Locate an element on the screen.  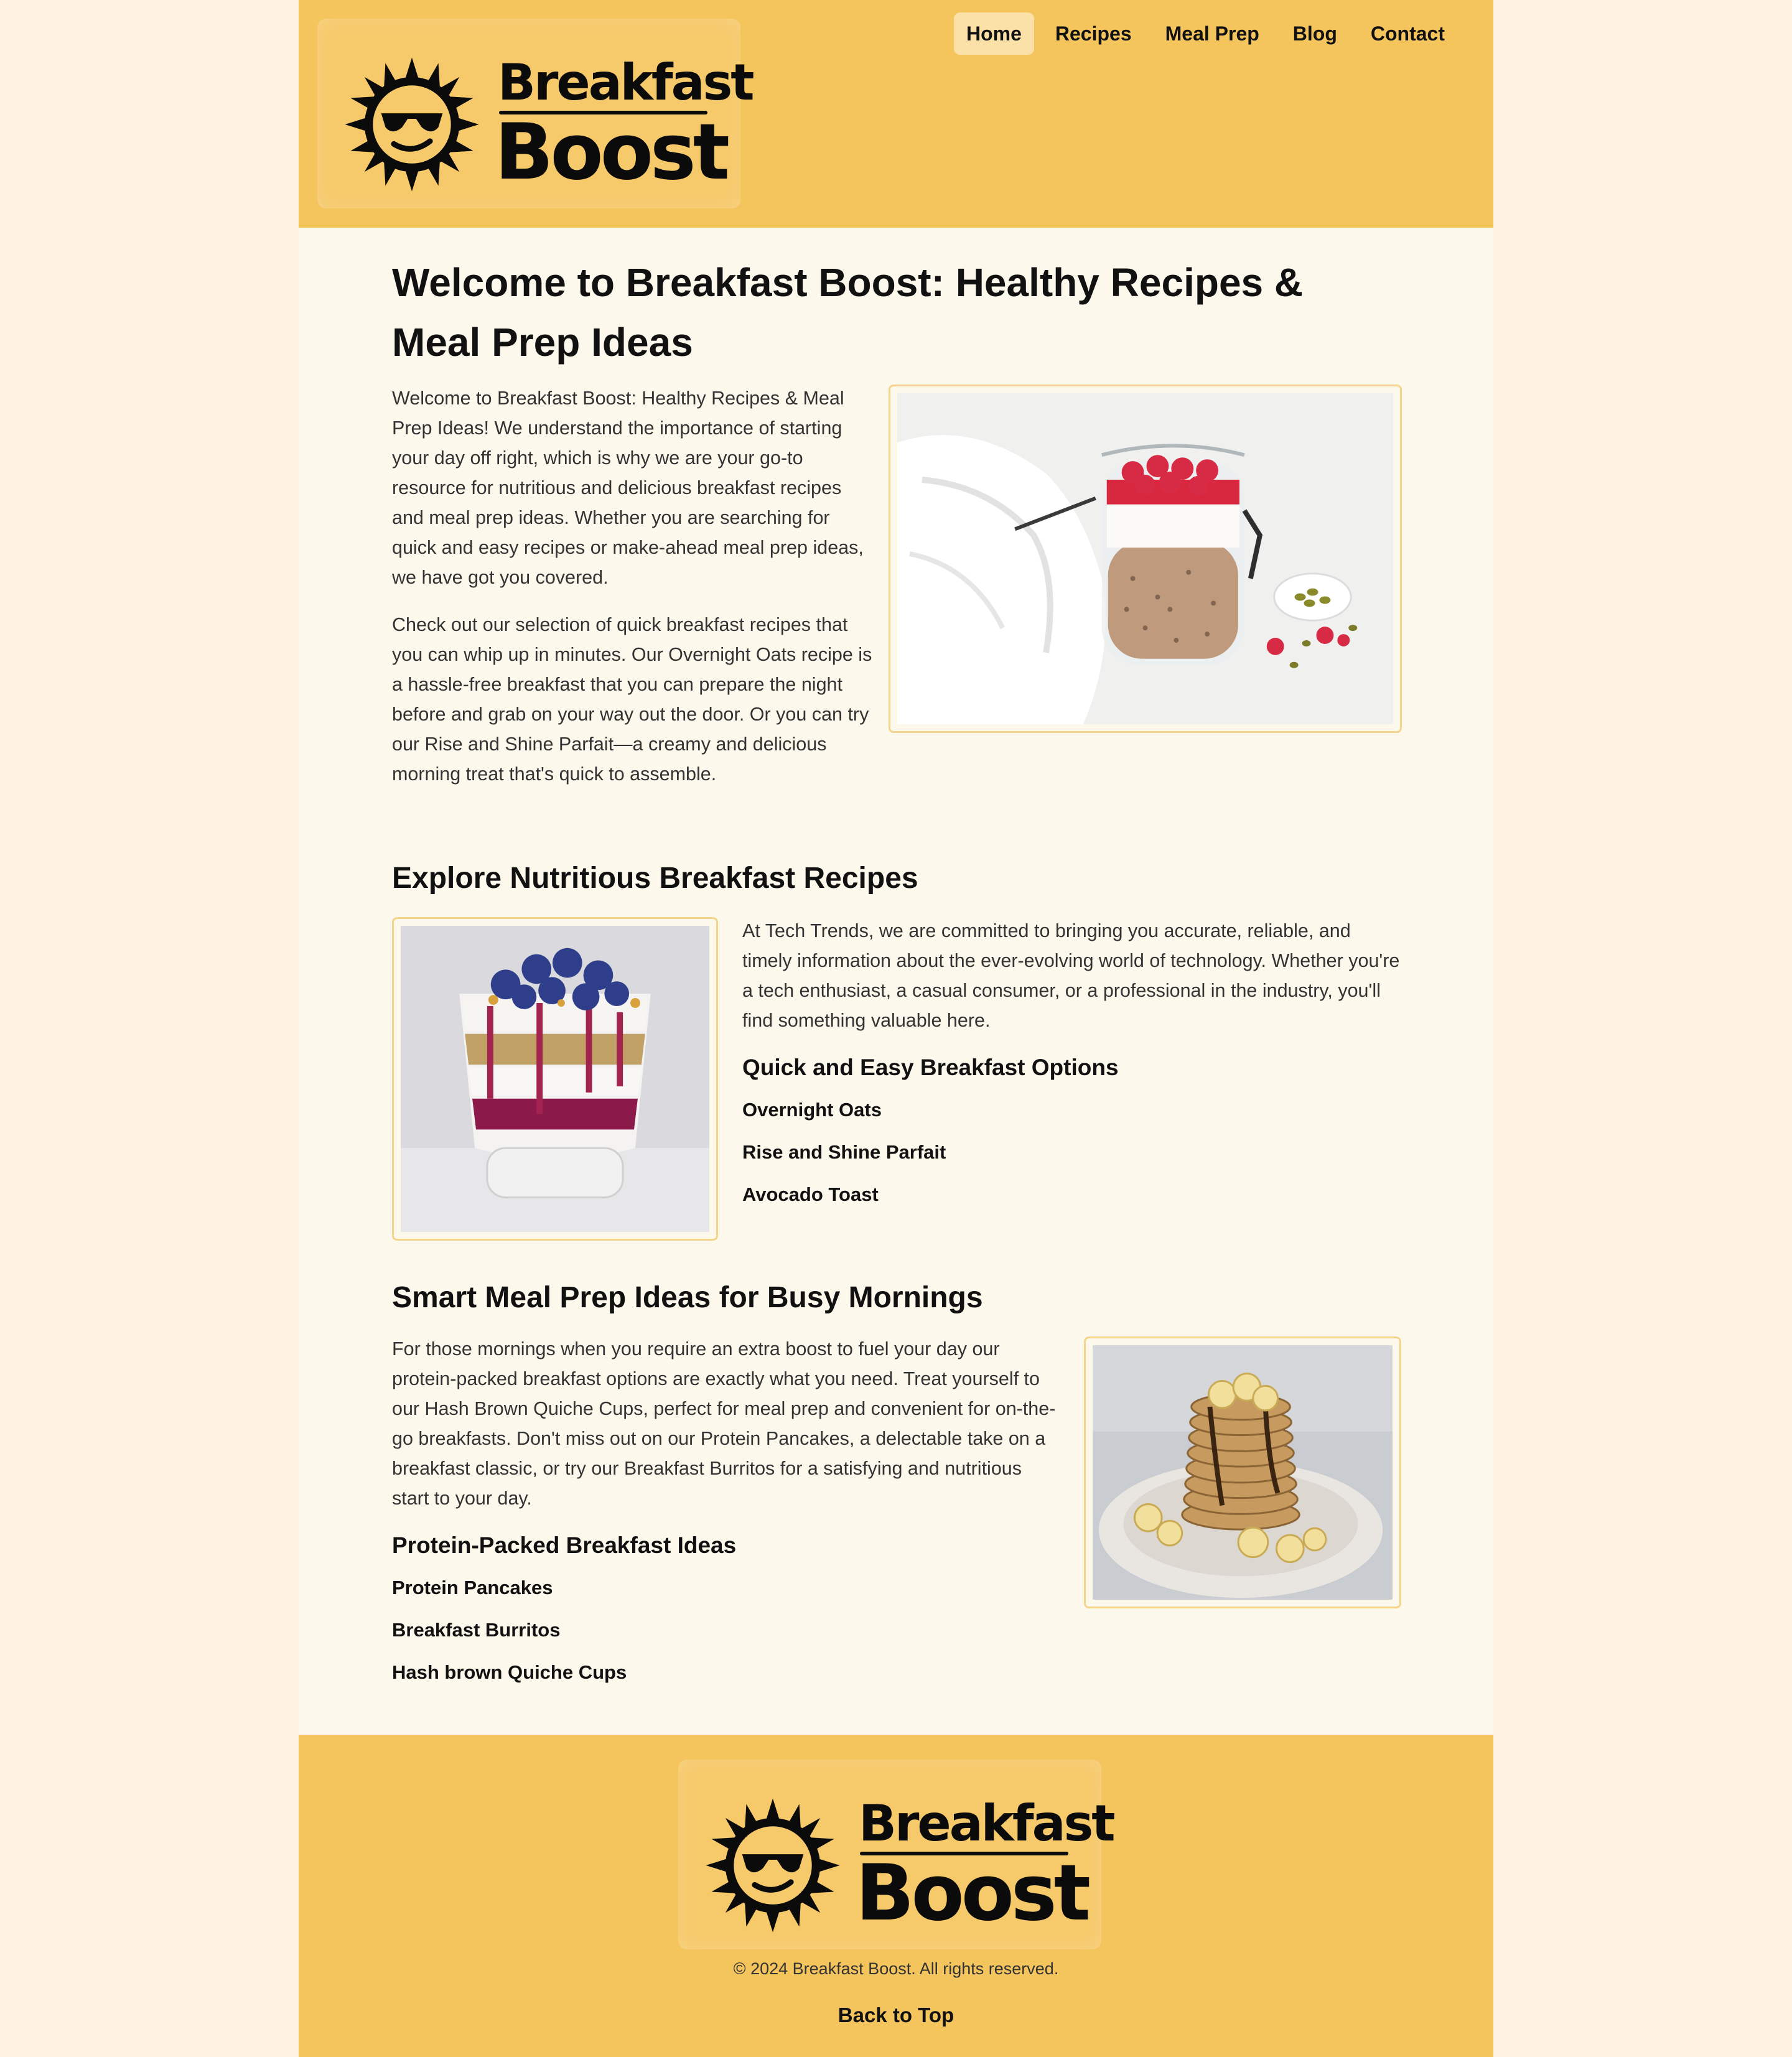
list-item: Rise and Shine Parfait is located at coordinates (1072, 1152).